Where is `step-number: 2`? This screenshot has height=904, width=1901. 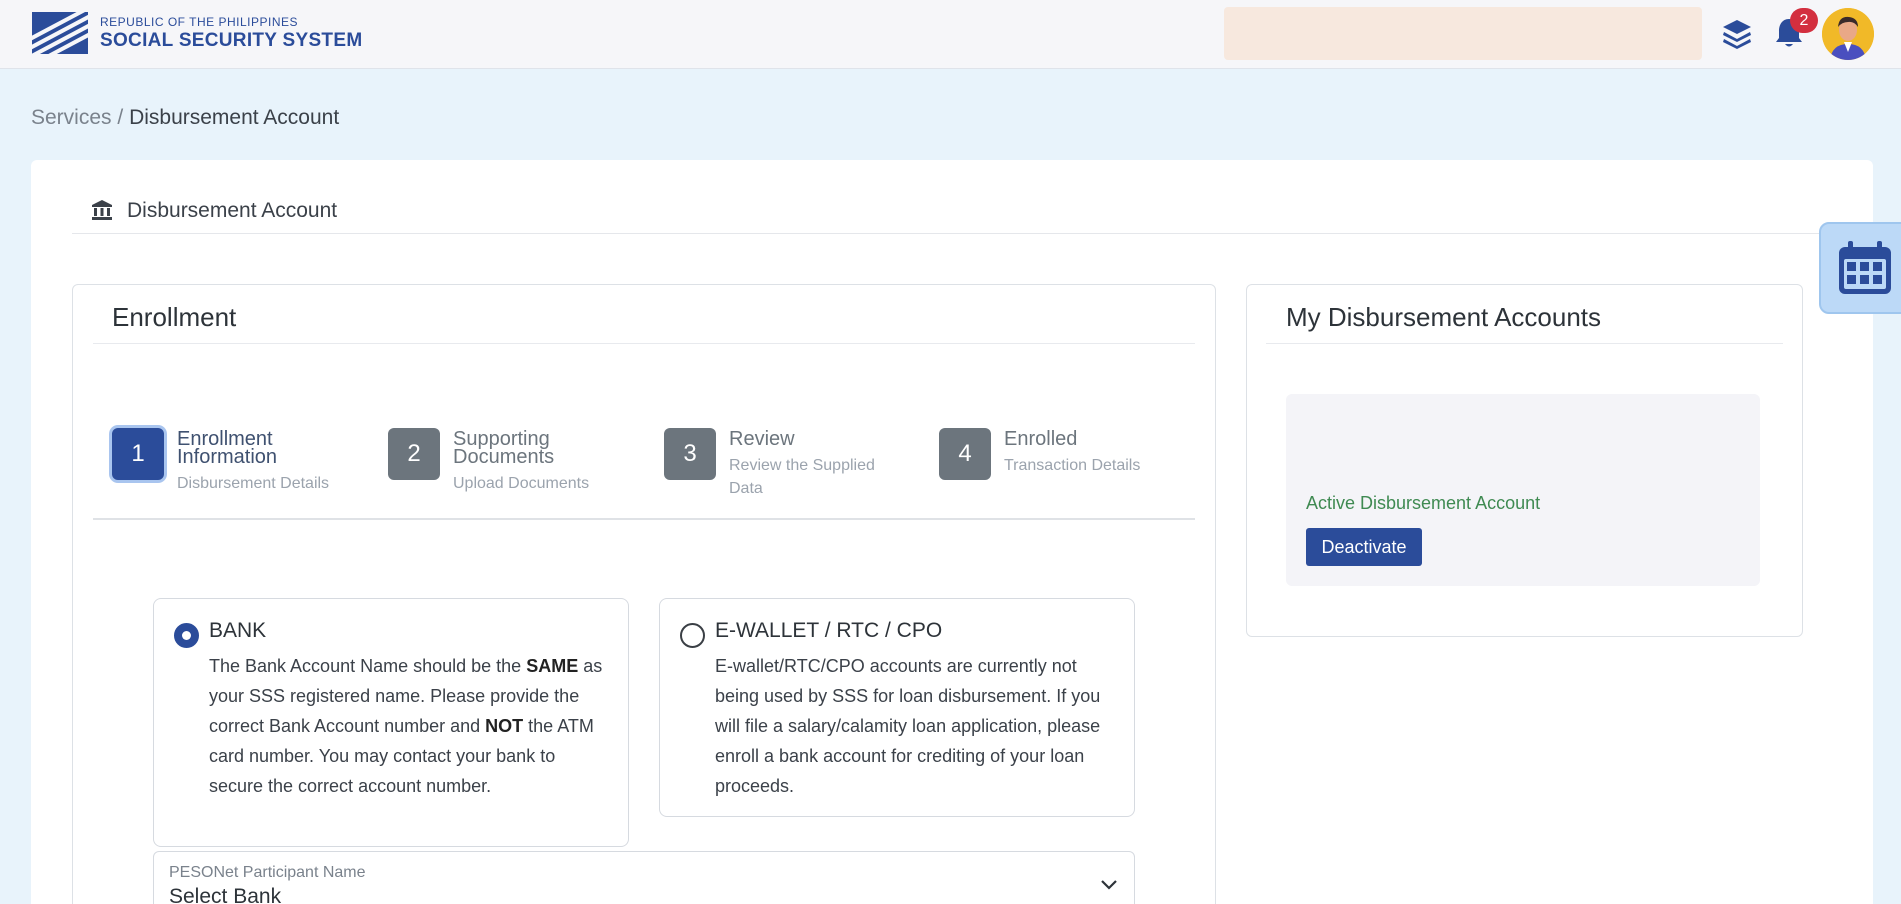
step-number: 2 is located at coordinates (414, 454).